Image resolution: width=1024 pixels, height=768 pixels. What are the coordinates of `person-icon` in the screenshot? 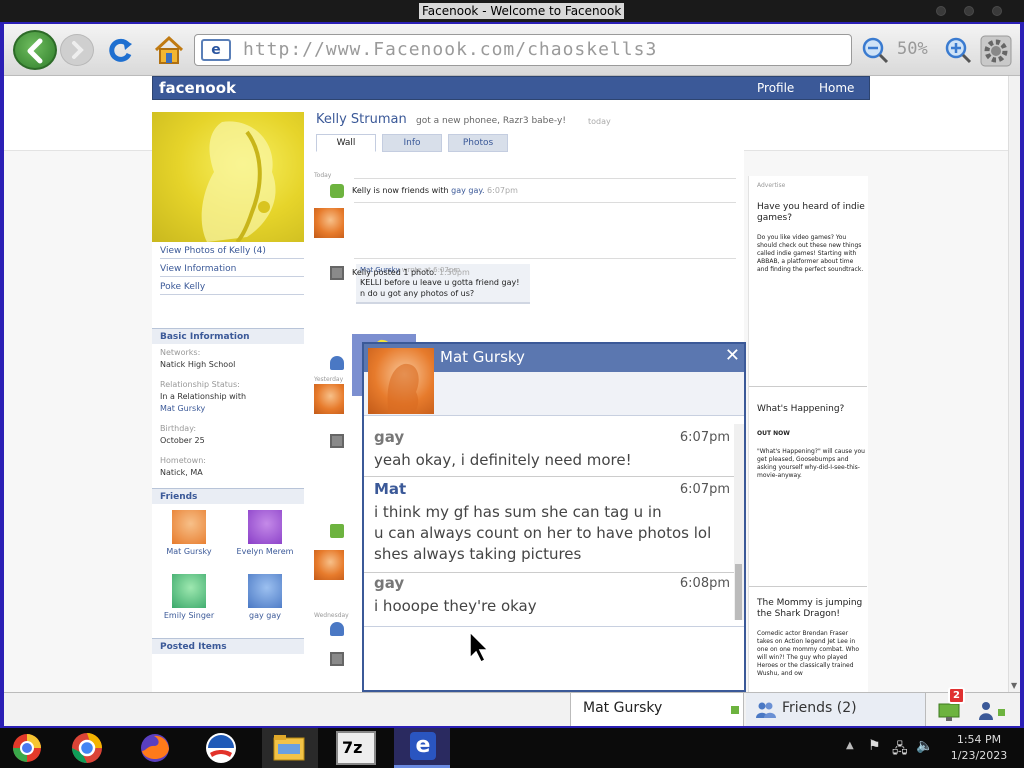 It's located at (337, 629).